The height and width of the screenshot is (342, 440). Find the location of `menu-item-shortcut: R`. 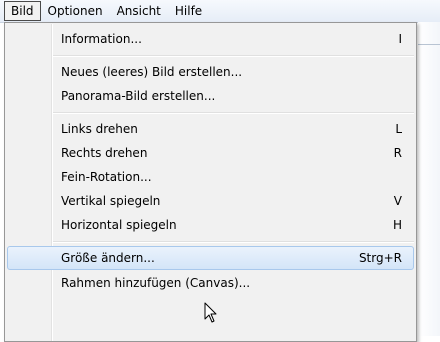

menu-item-shortcut: R is located at coordinates (397, 153).